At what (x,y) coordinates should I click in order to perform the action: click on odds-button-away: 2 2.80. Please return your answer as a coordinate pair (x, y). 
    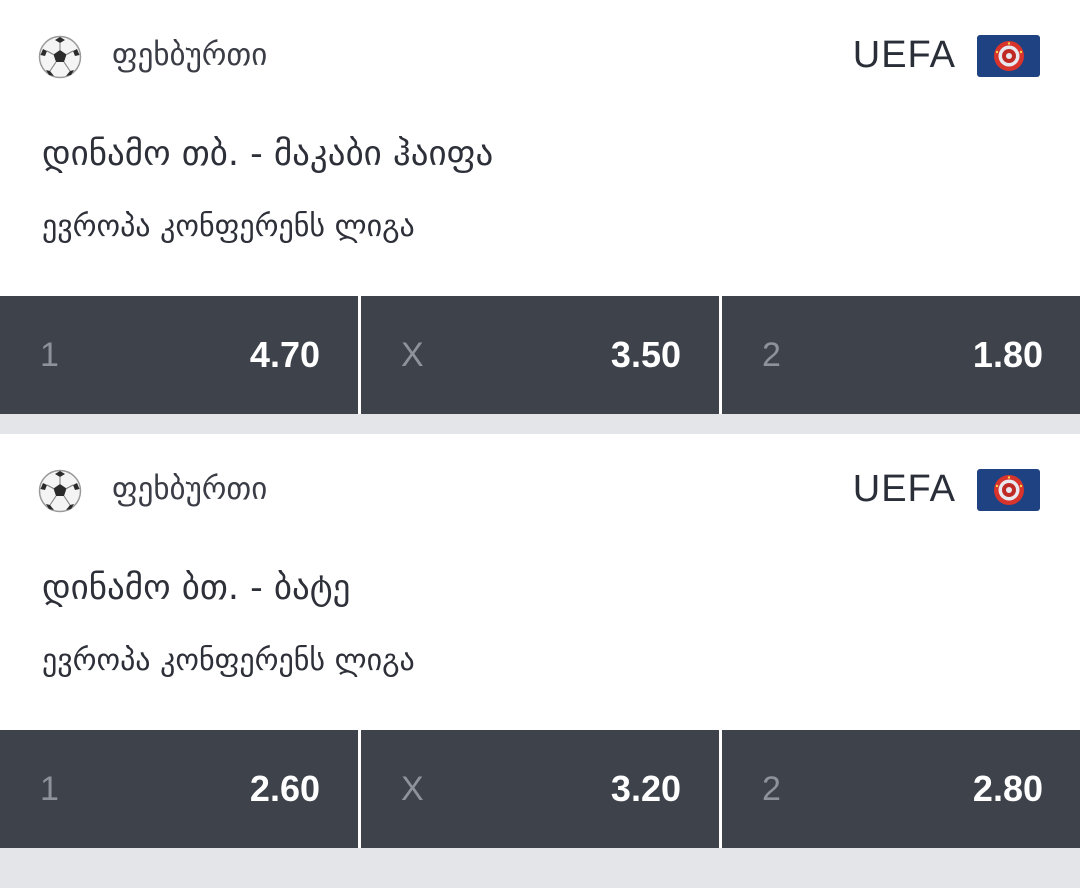
    Looking at the image, I should click on (901, 789).